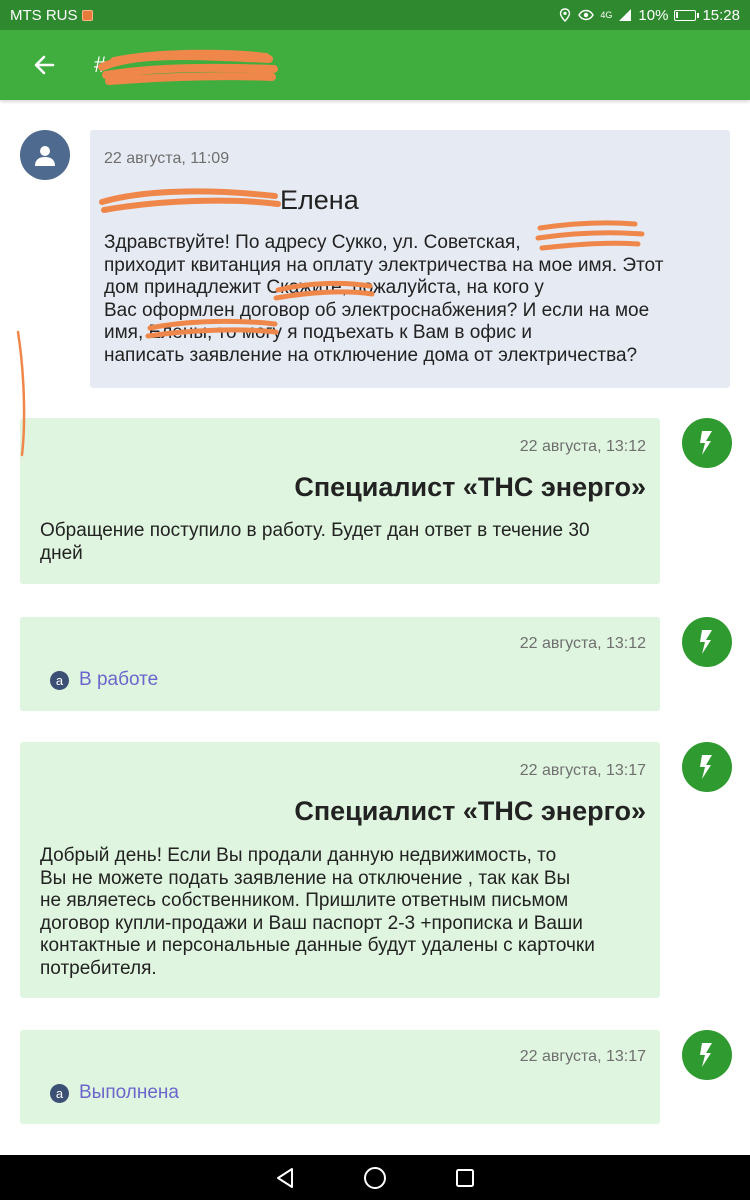 Image resolution: width=750 pixels, height=1200 pixels. Describe the element at coordinates (565, 15) in the screenshot. I see `location-icon` at that location.